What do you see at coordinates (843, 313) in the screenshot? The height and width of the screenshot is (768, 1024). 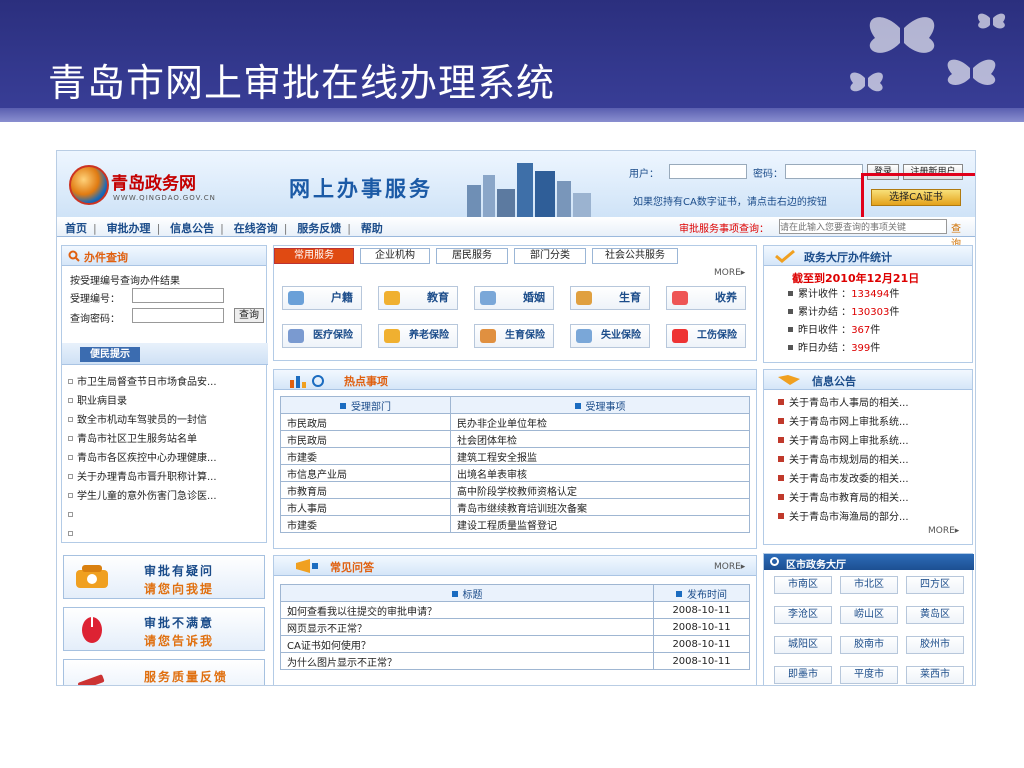 I see `stat-row: 累计办结 ：130303件` at bounding box center [843, 313].